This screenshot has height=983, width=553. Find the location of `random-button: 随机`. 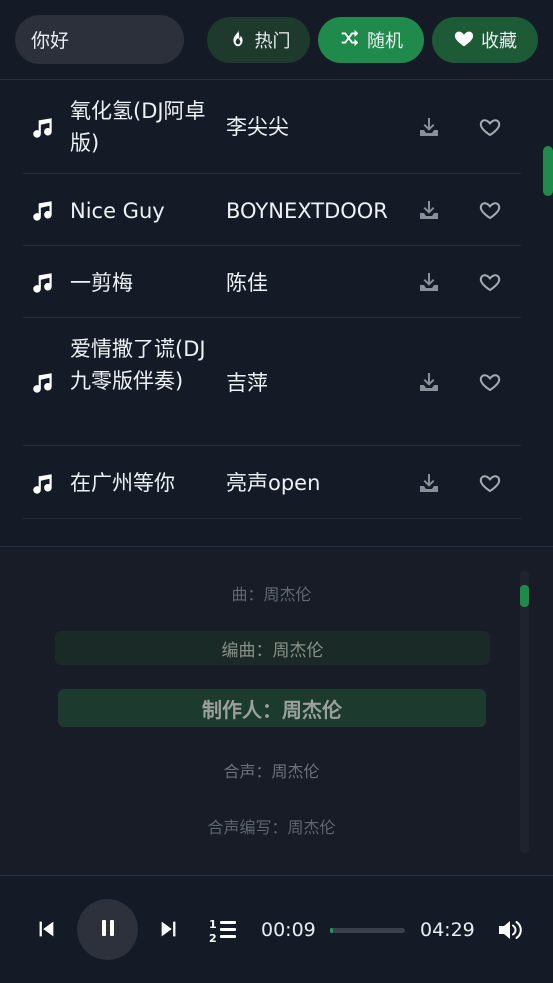

random-button: 随机 is located at coordinates (371, 40).